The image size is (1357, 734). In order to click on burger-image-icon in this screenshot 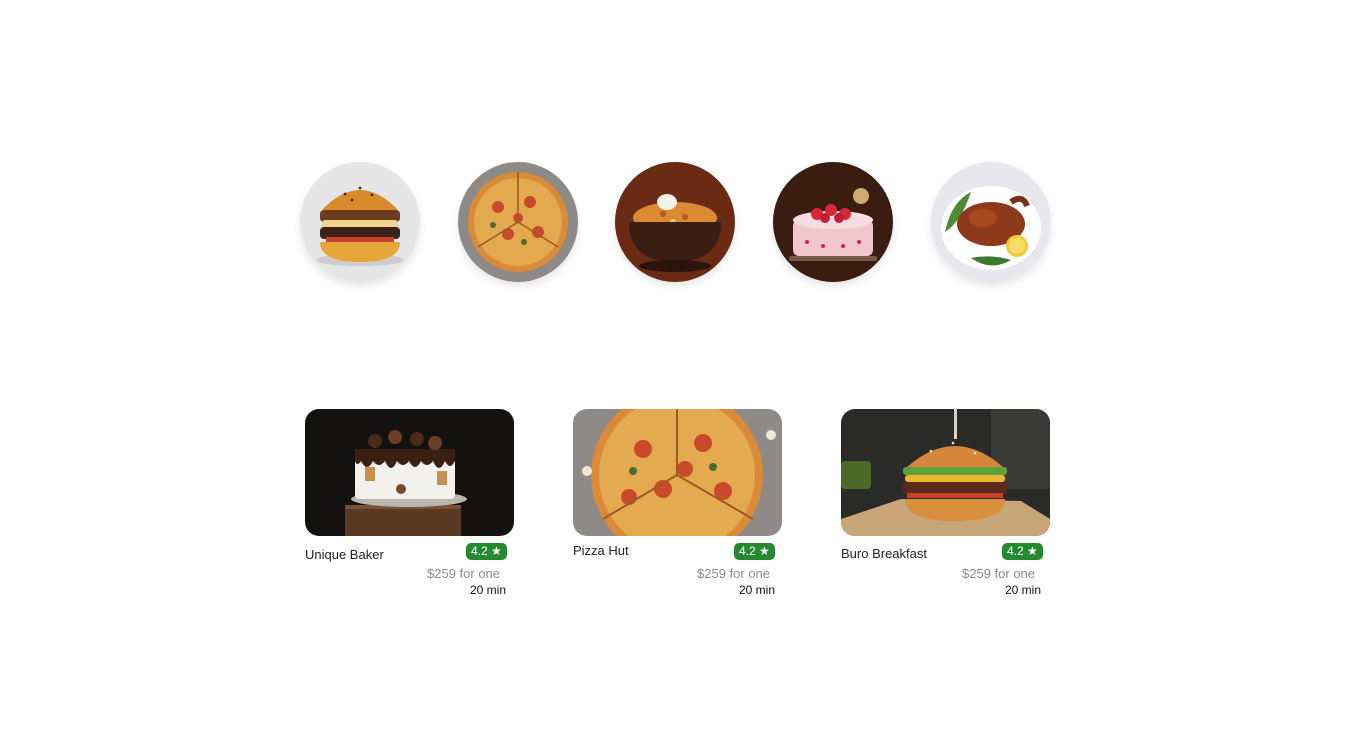, I will do `click(945, 472)`.